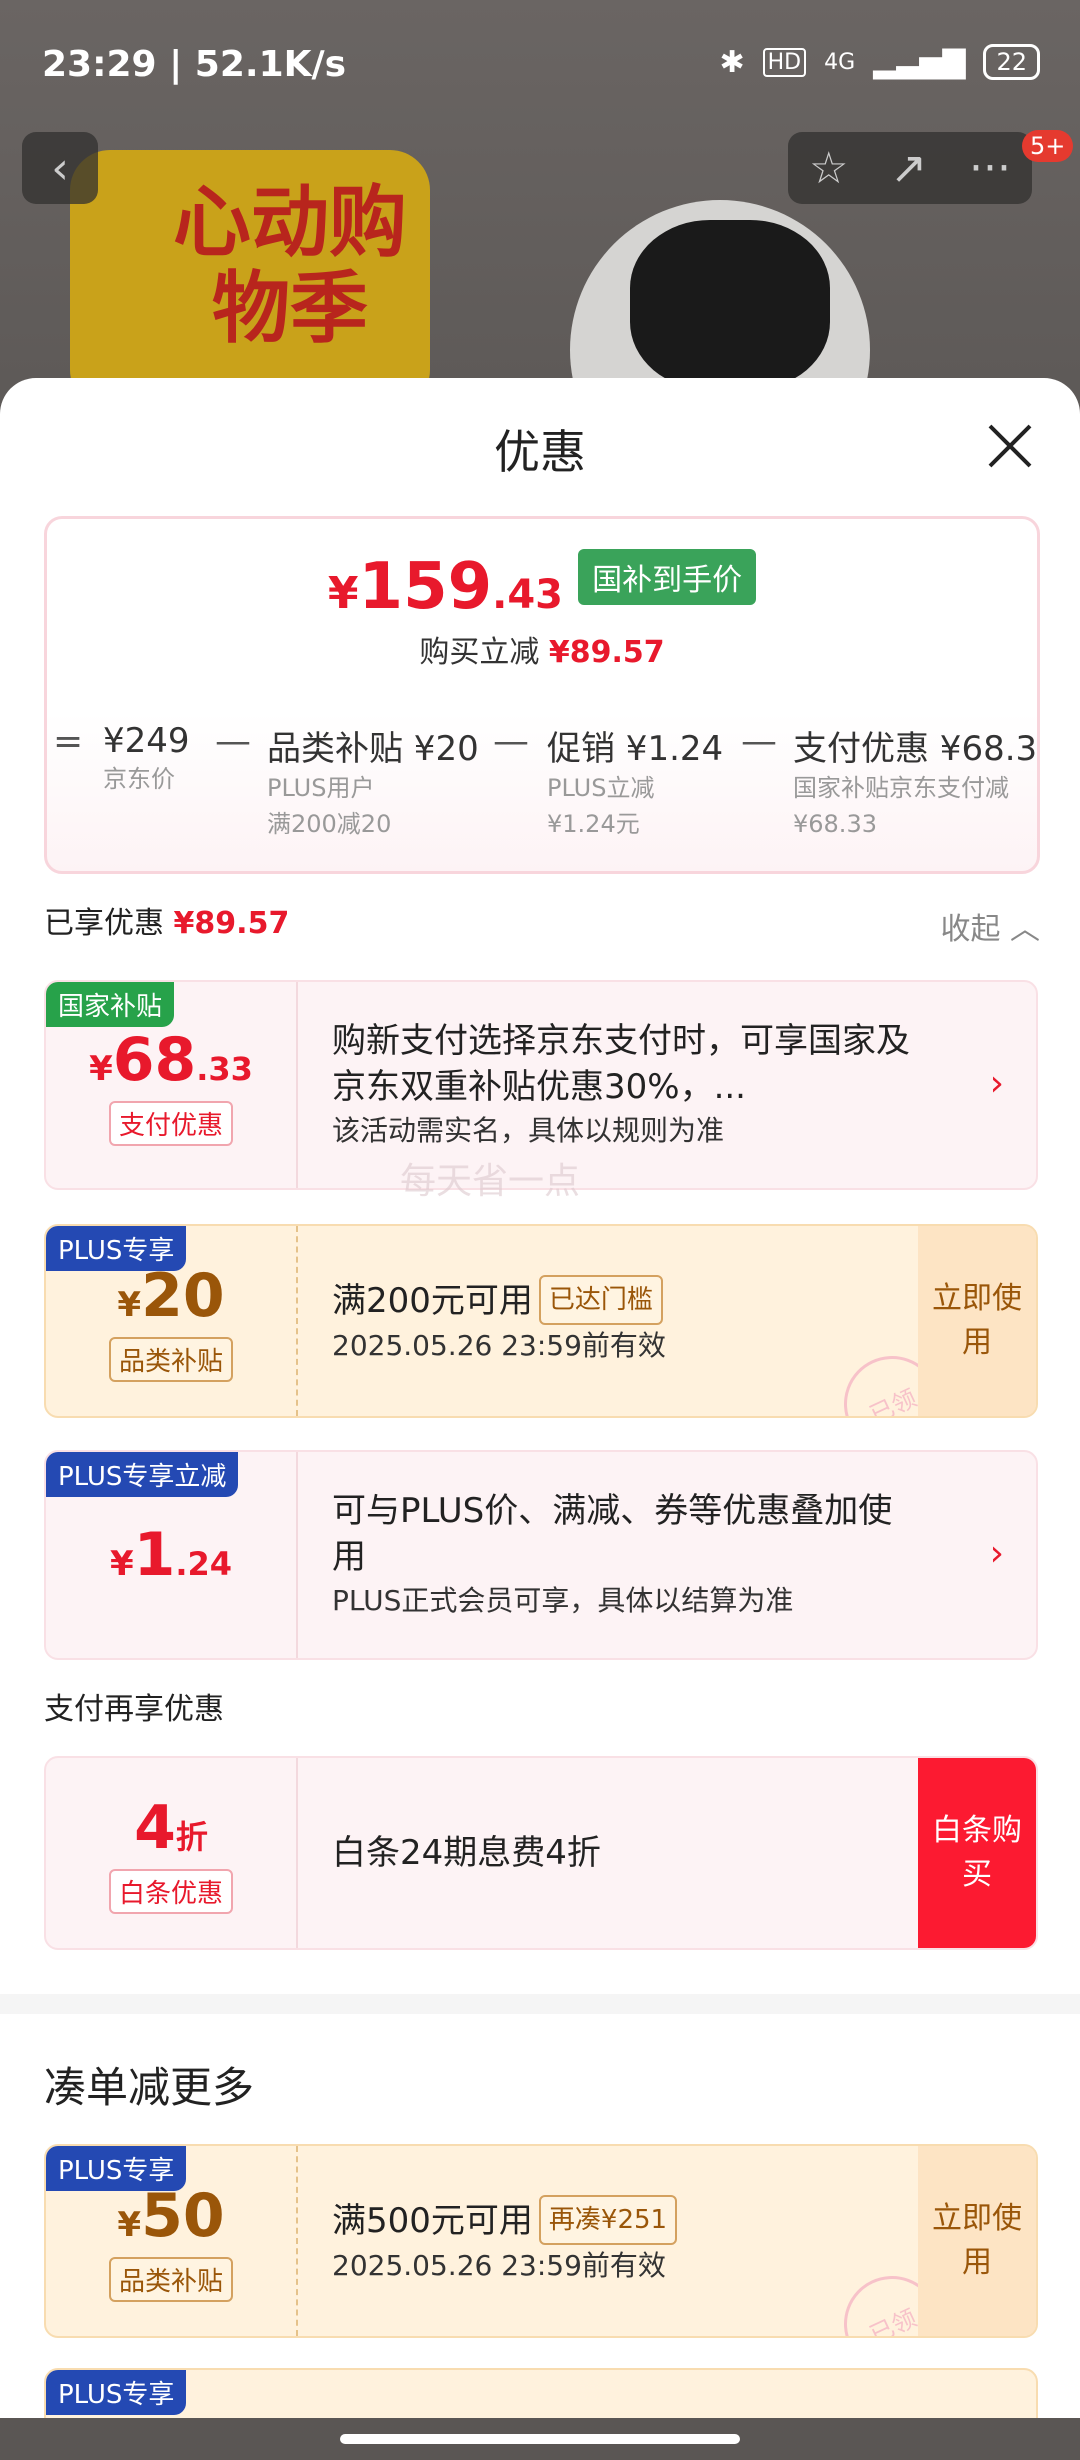 This screenshot has height=2460, width=1080. I want to click on breakdown-sub: PLUS用户, so click(321, 788).